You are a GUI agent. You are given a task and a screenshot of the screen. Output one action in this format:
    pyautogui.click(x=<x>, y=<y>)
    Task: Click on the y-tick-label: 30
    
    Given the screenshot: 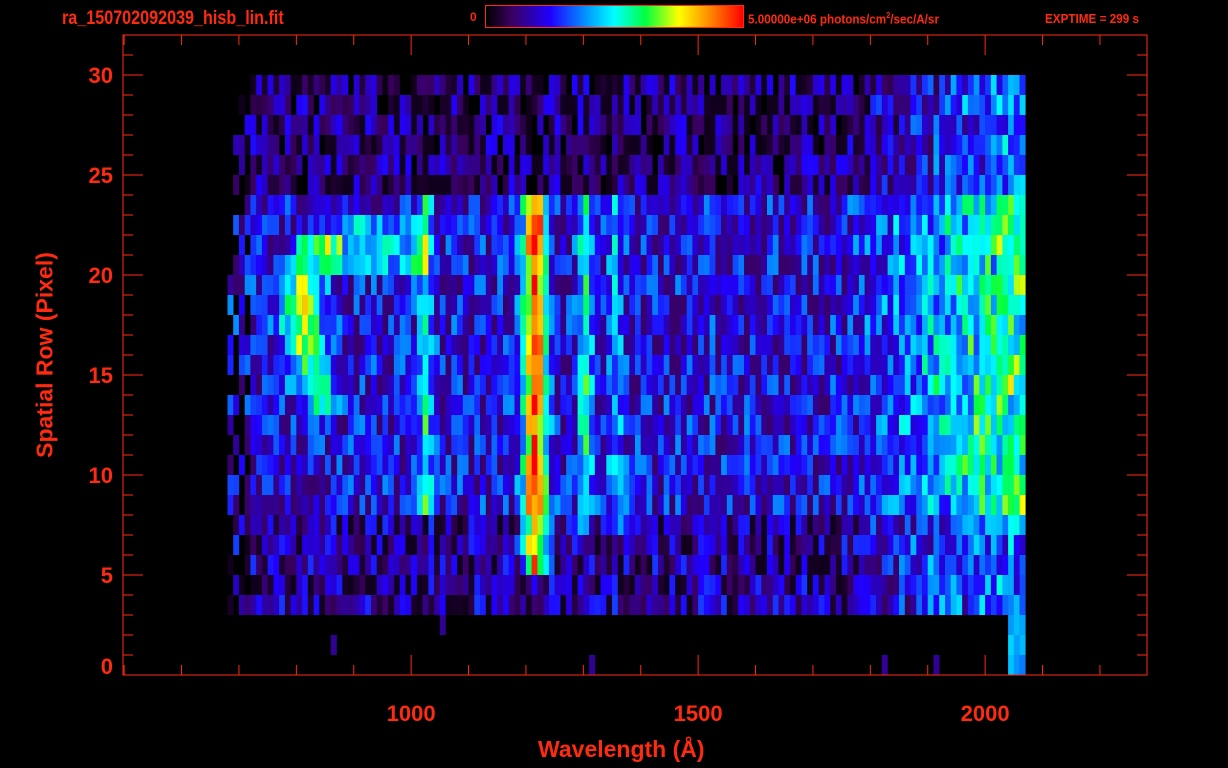 What is the action you would take?
    pyautogui.click(x=101, y=75)
    